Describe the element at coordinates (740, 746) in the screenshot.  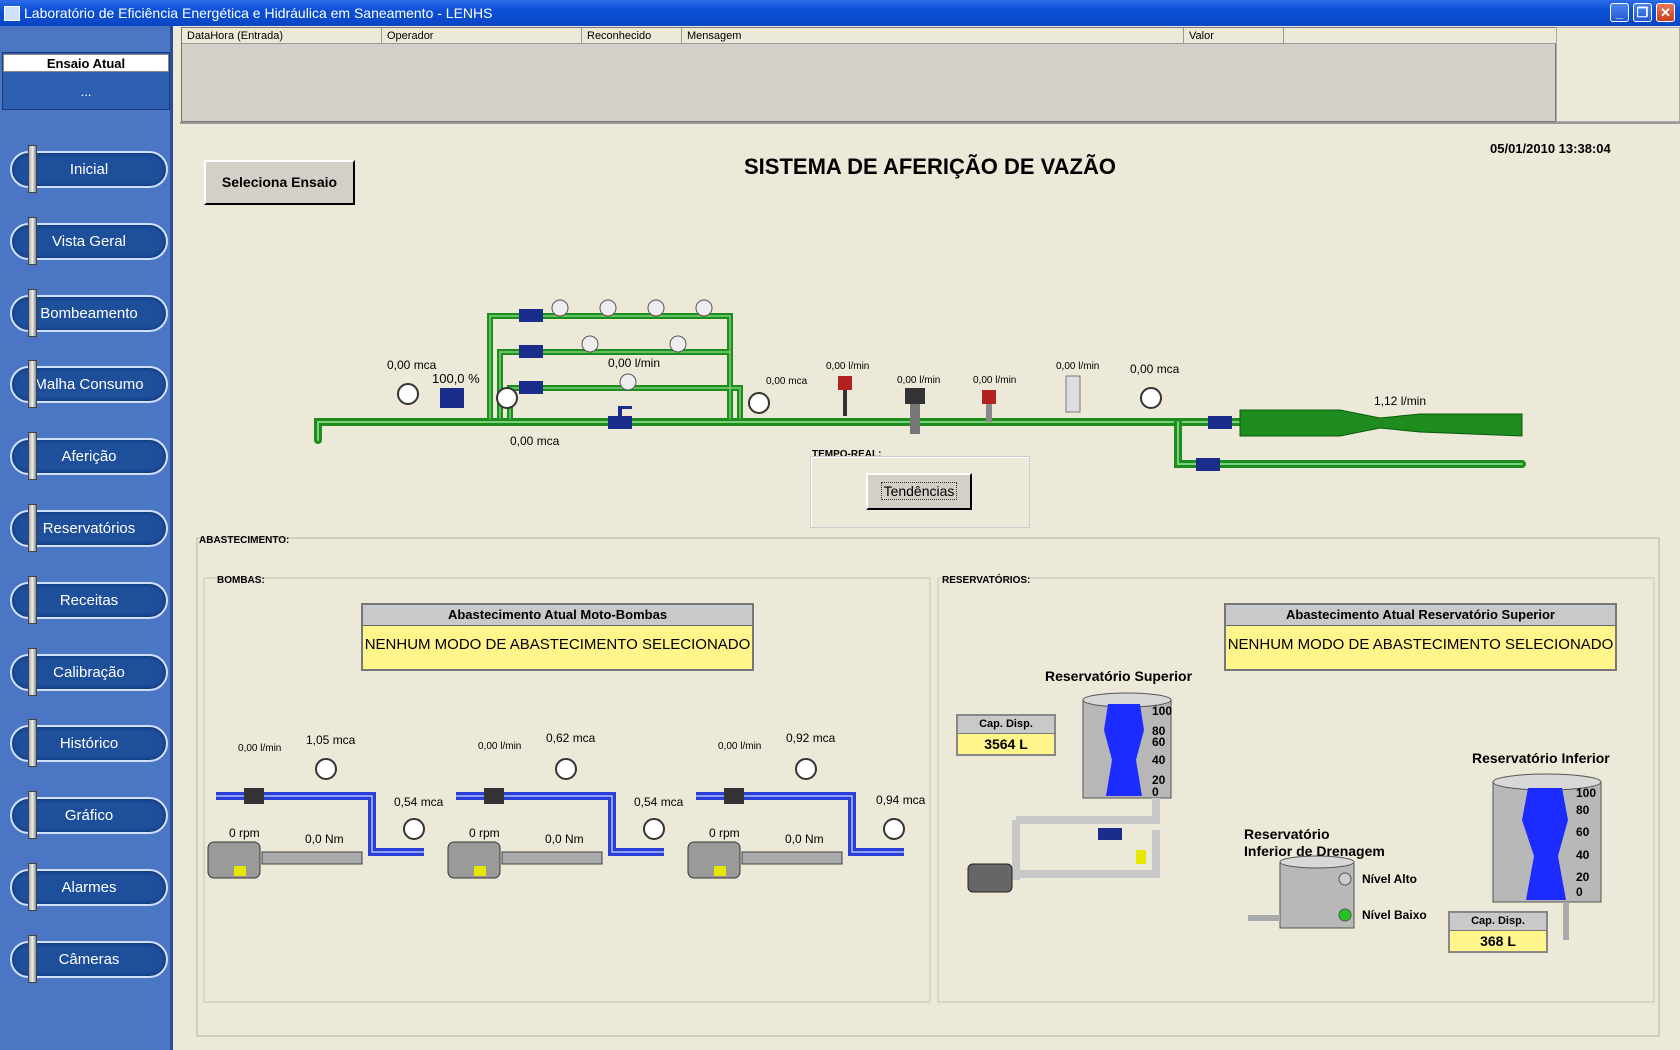
I see `pump3-flow: 0,00 l/min` at that location.